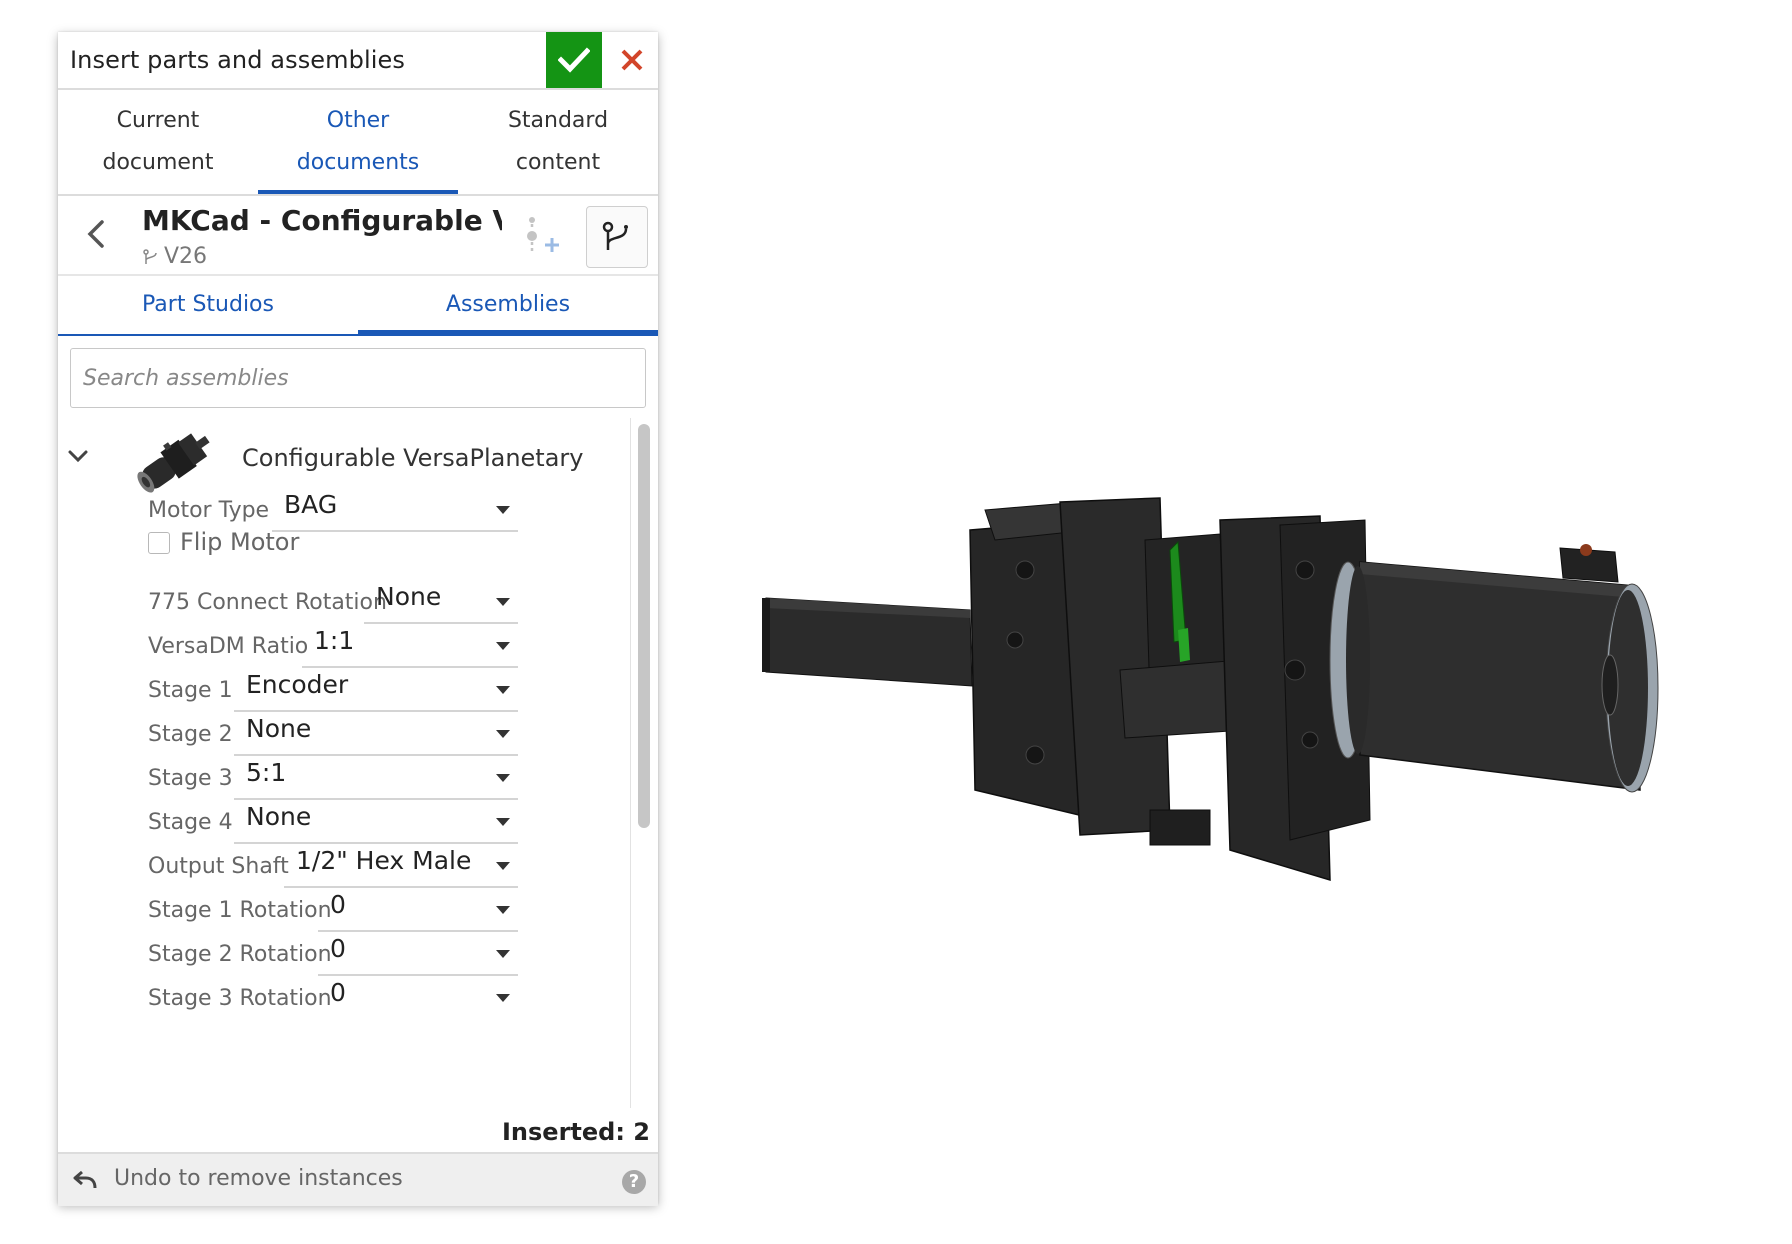 This screenshot has height=1244, width=1792. Describe the element at coordinates (358, 378) in the screenshot. I see `search-input` at that location.